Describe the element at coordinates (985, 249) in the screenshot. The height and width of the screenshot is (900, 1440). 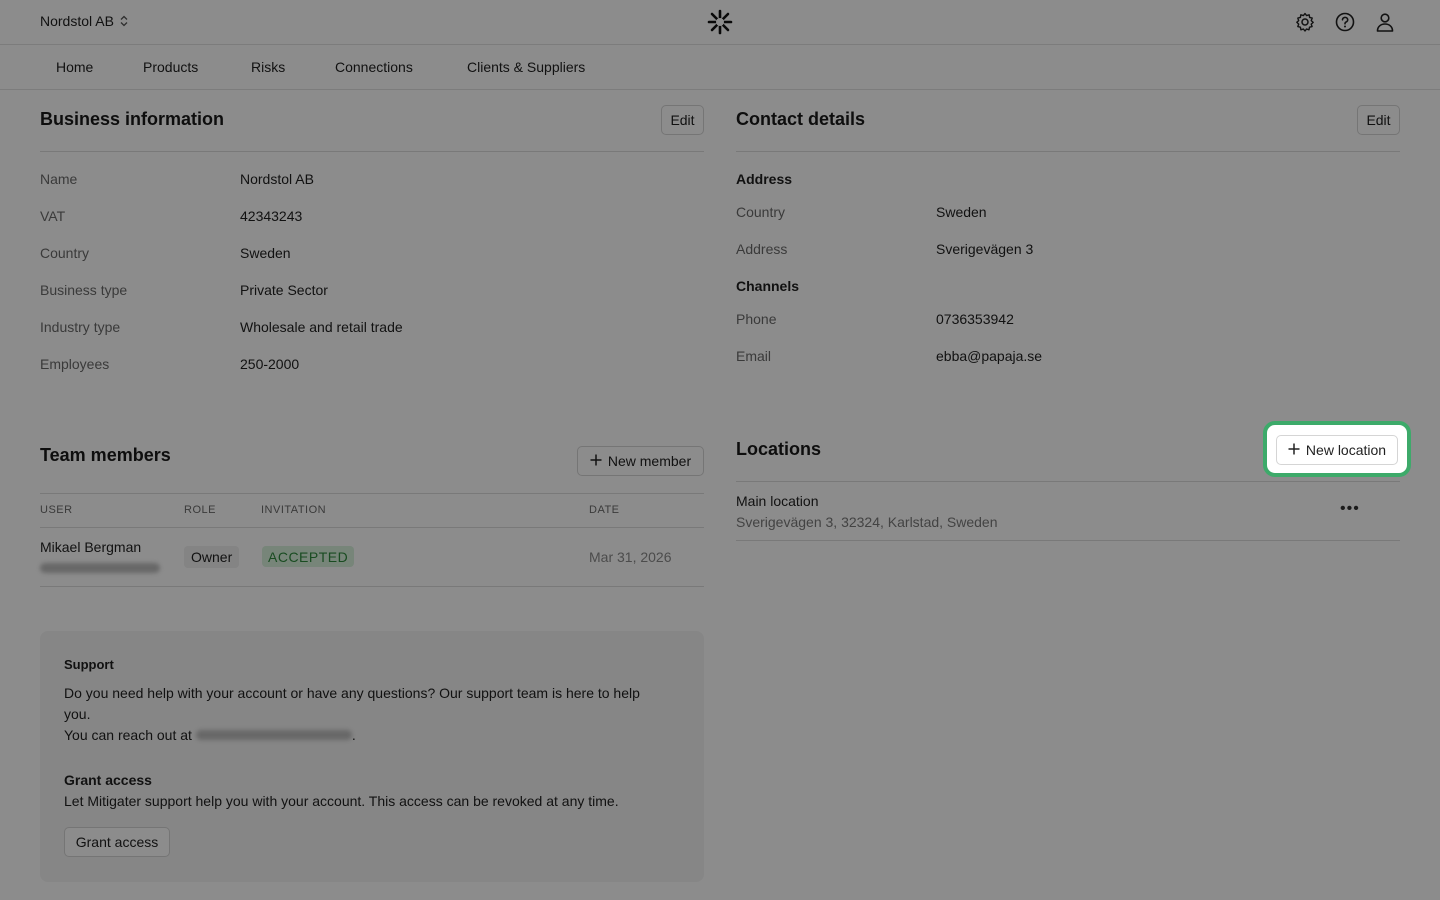
I see `contact-value-address: Sverigevägen 3` at that location.